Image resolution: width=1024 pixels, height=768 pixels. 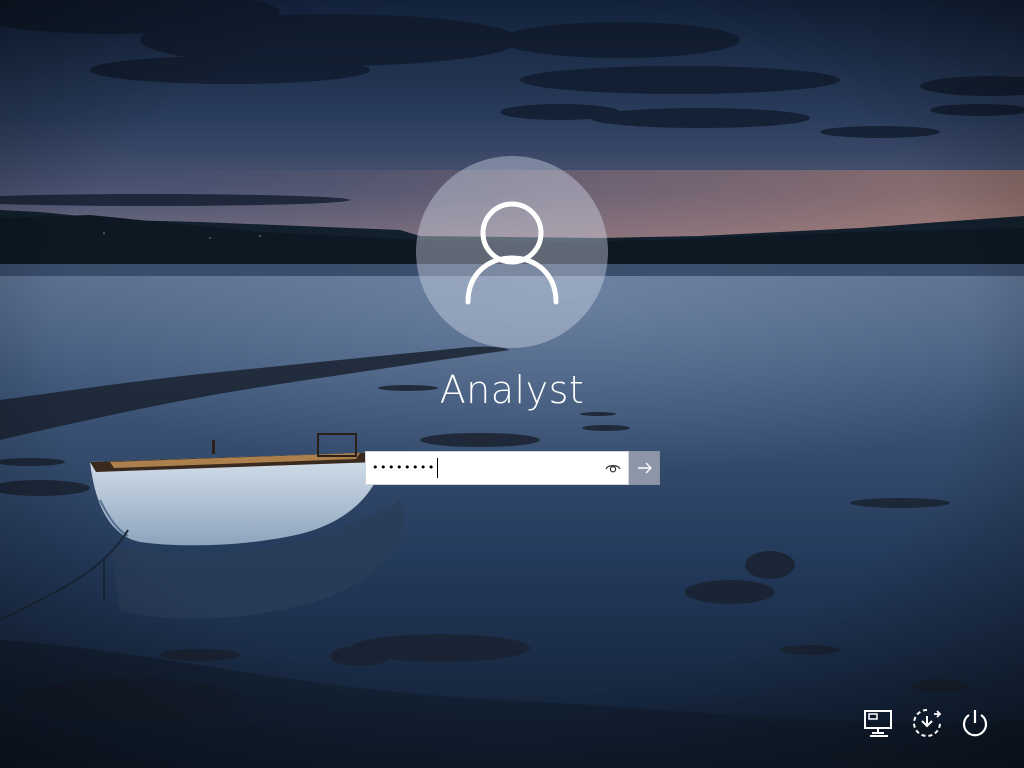 I want to click on arrow-right-icon, so click(x=645, y=468).